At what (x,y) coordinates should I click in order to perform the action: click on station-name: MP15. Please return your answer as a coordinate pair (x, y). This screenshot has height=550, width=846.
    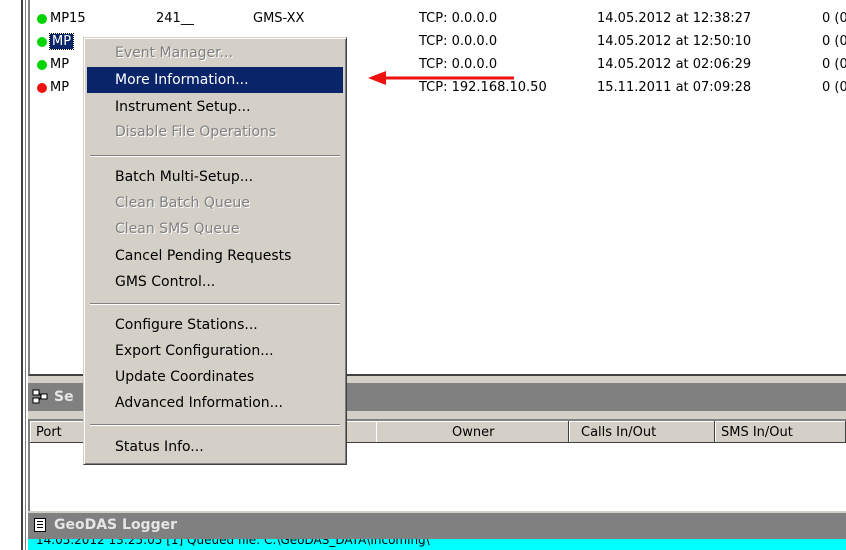
    Looking at the image, I should click on (68, 18).